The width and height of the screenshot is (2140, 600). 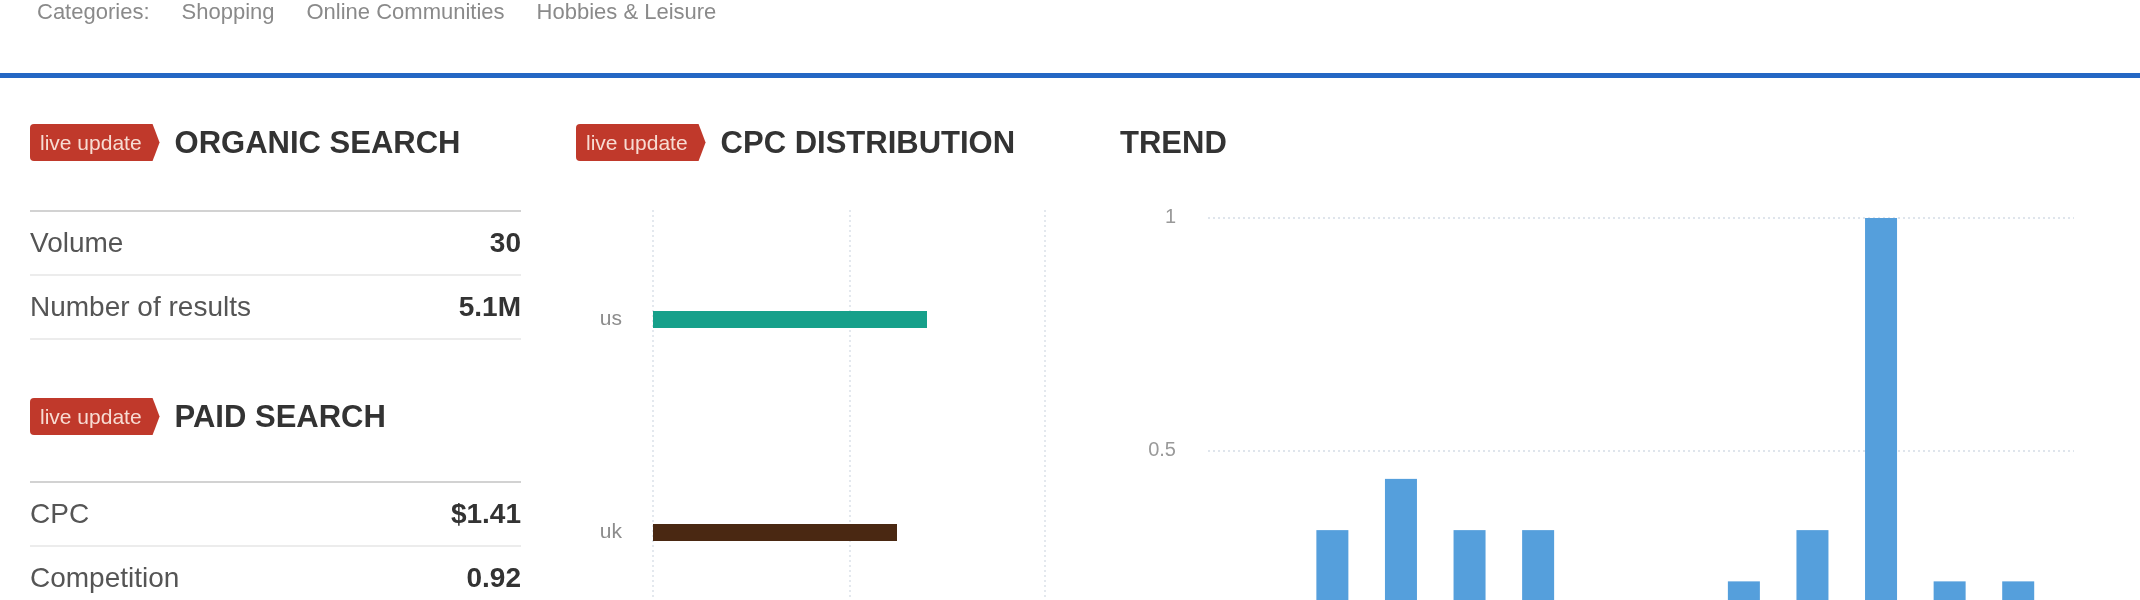 I want to click on category-text: Online Communities, so click(x=405, y=11).